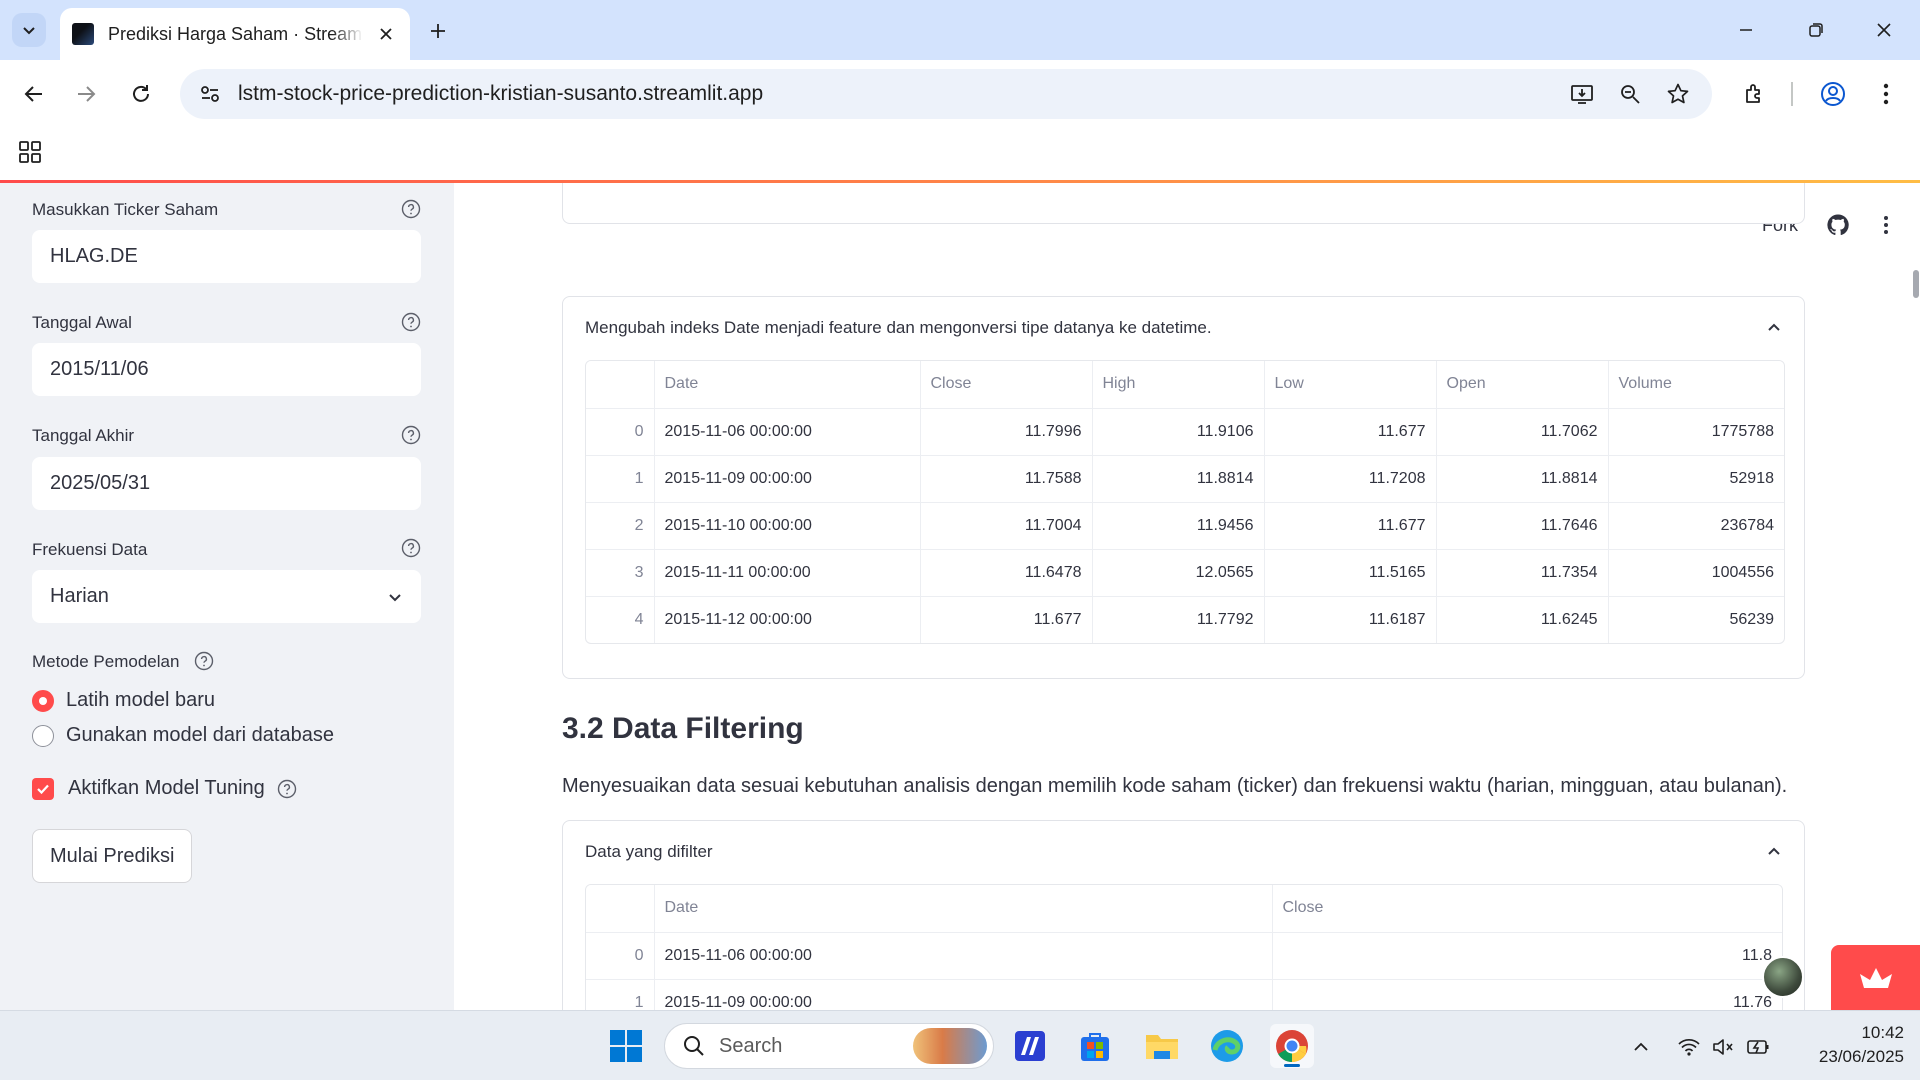 The image size is (1920, 1080). Describe the element at coordinates (1816, 30) in the screenshot. I see `restore-button` at that location.